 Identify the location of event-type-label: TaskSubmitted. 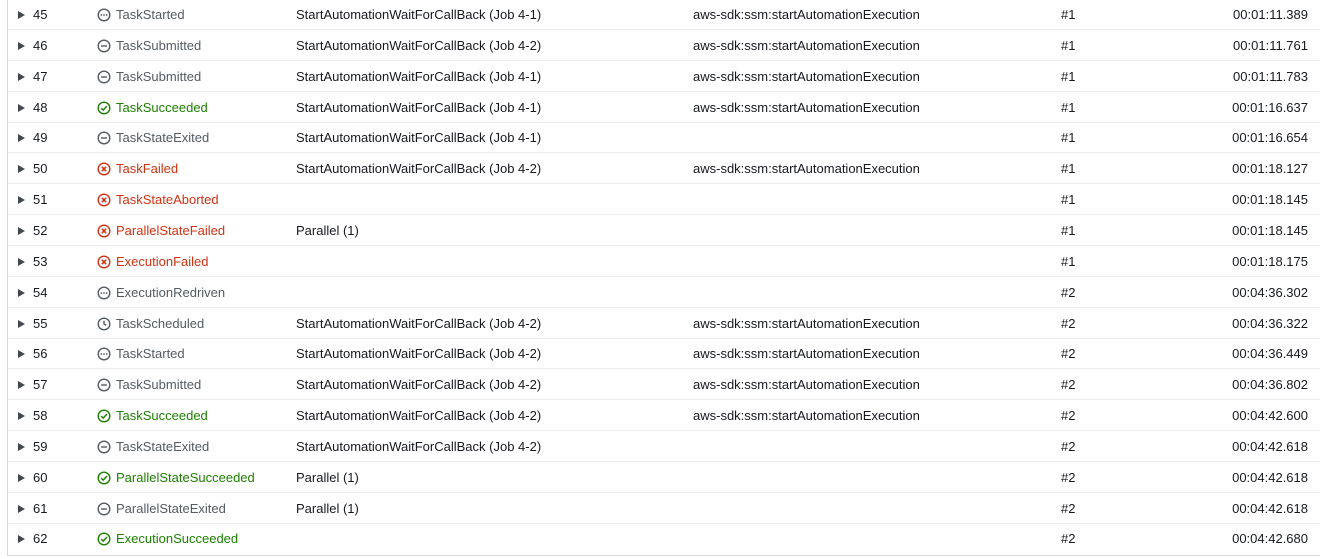
(159, 76).